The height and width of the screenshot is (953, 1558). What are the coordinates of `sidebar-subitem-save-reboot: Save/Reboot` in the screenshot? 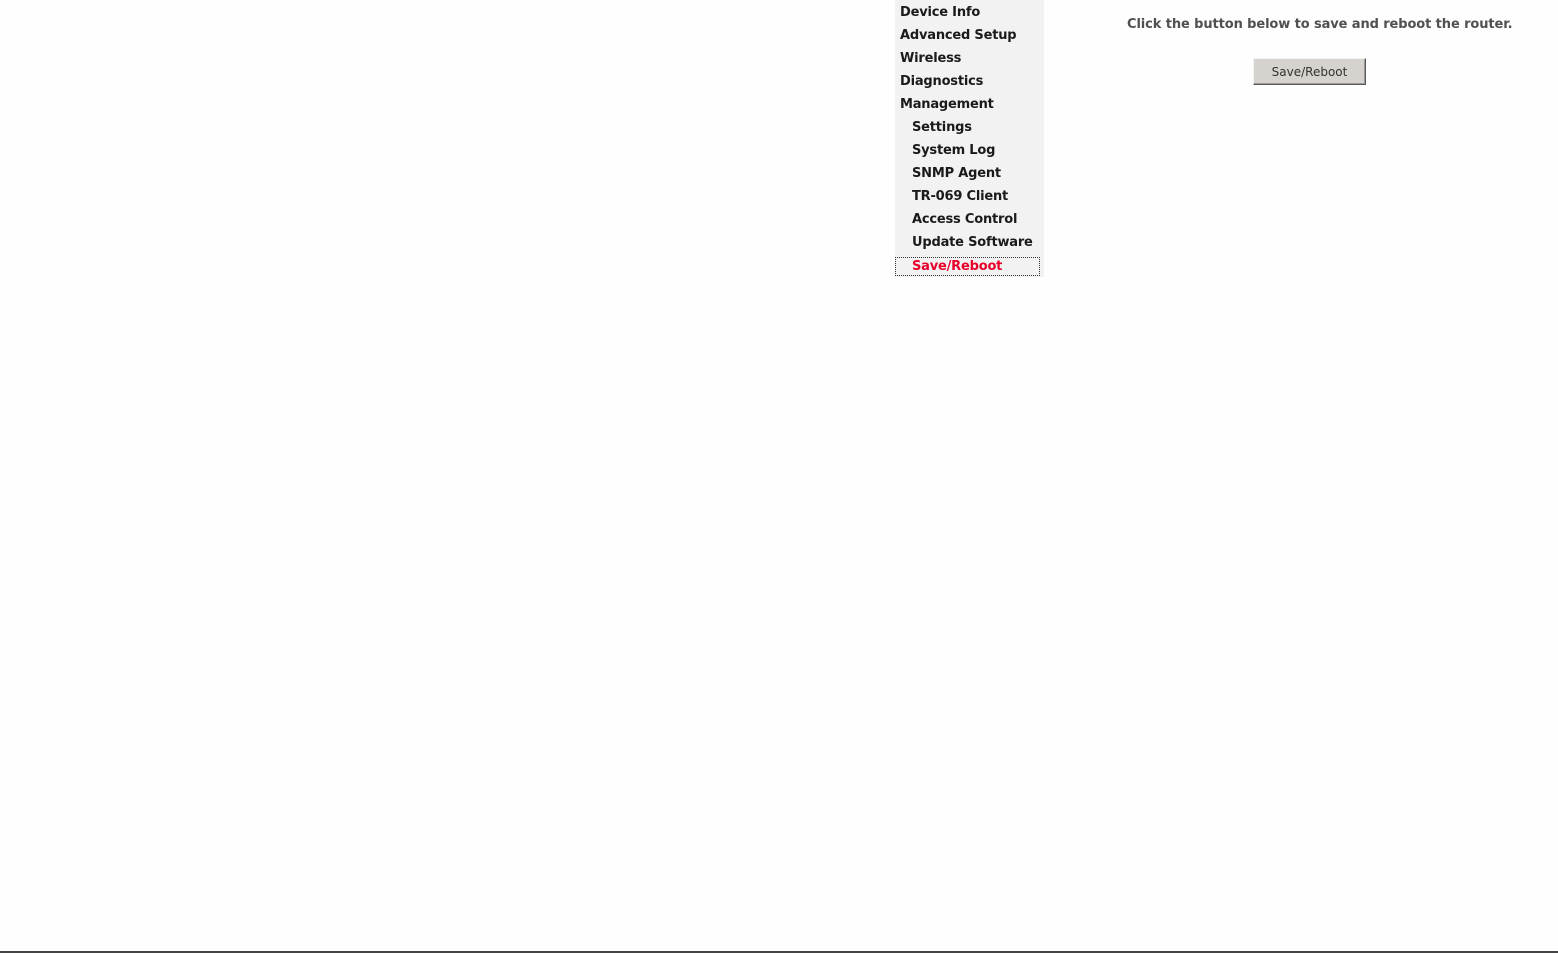 It's located at (967, 266).